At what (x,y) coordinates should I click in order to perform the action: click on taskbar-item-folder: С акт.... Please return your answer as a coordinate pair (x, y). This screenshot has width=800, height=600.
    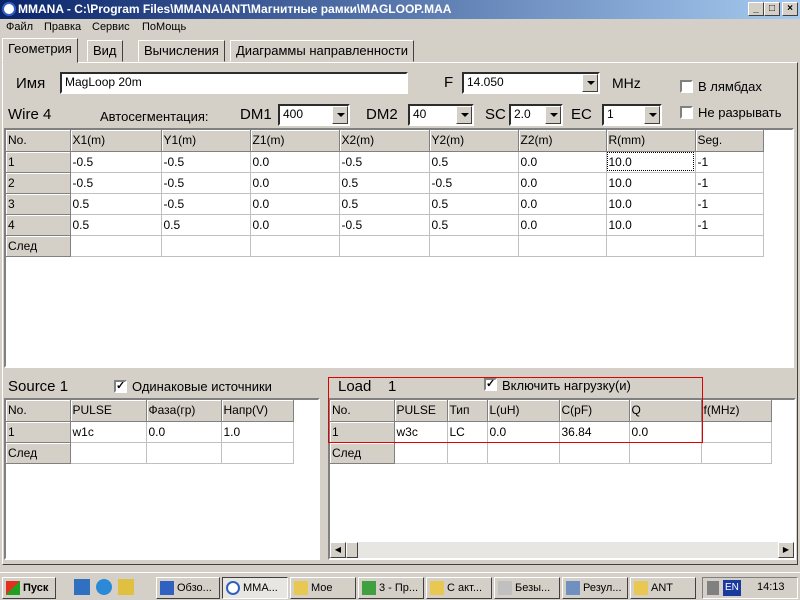
    Looking at the image, I should click on (459, 588).